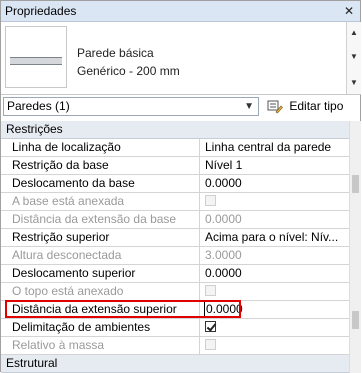  Describe the element at coordinates (115, 53) in the screenshot. I see `type-family: Parede básica` at that location.